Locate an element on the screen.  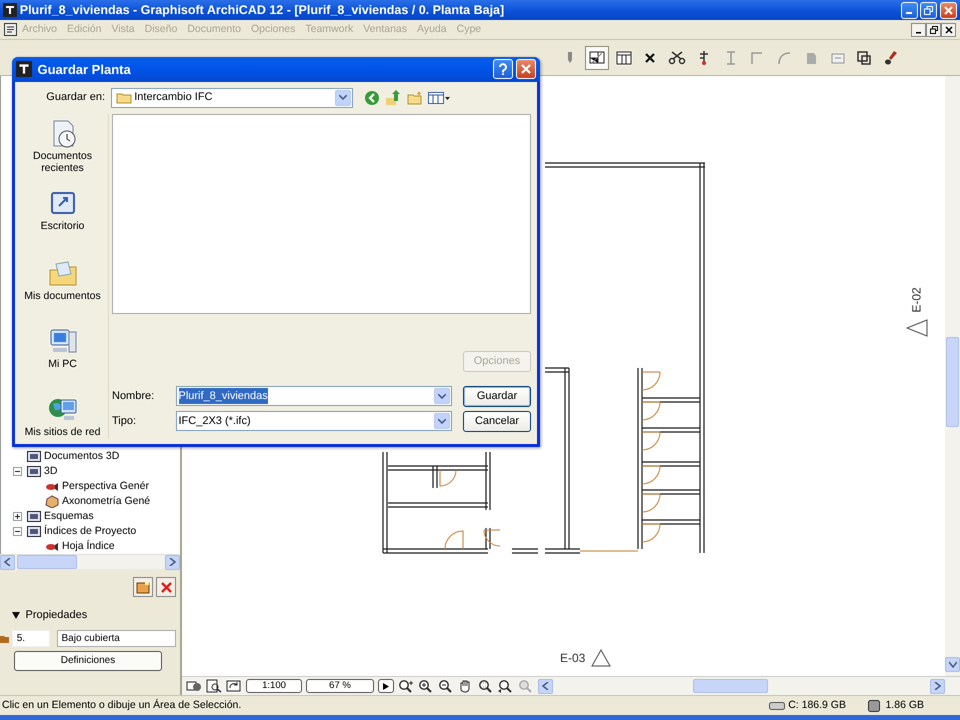
new-view-button is located at coordinates (143, 587).